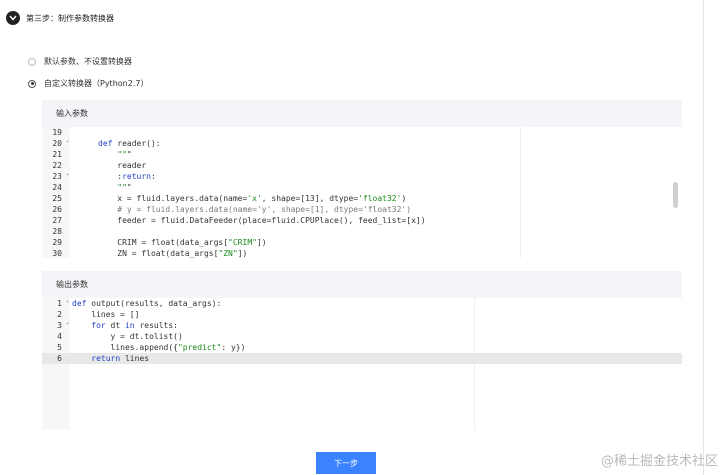  I want to click on line-number: 4, so click(59, 336).